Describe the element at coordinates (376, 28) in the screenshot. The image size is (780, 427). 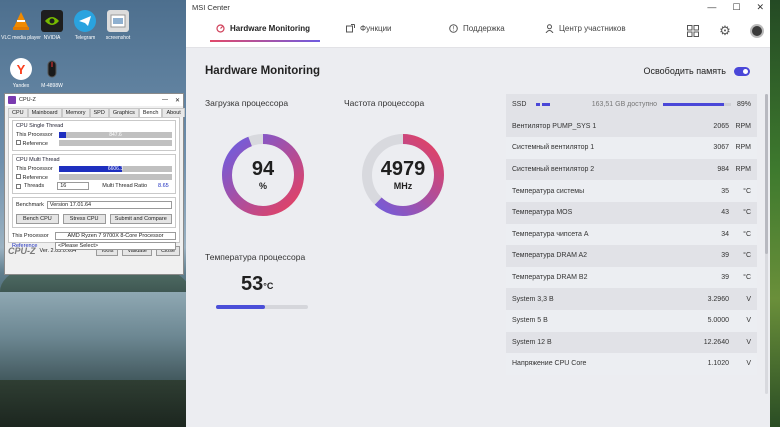
I see `tab-label: Функции` at that location.